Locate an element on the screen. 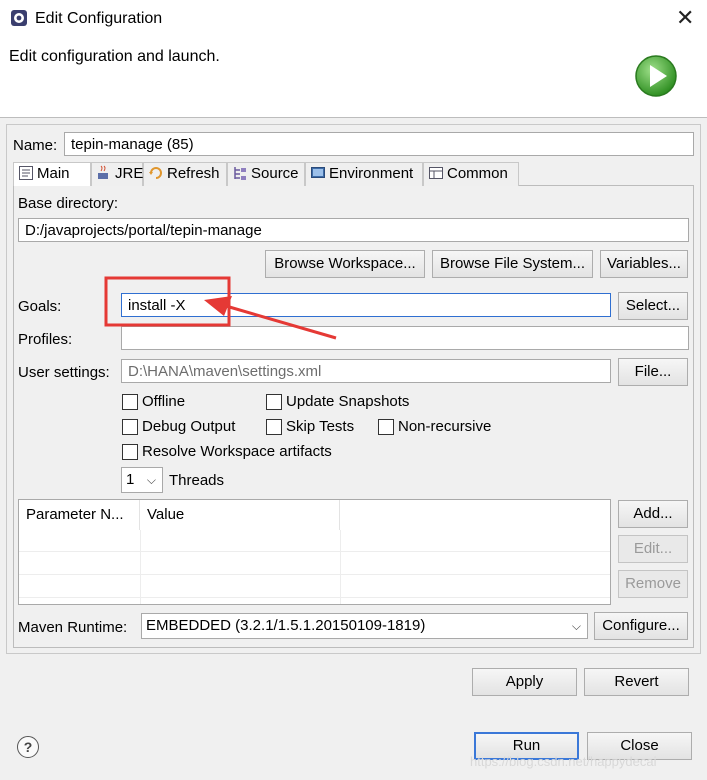  close-window-icon: ✕ is located at coordinates (685, 18).